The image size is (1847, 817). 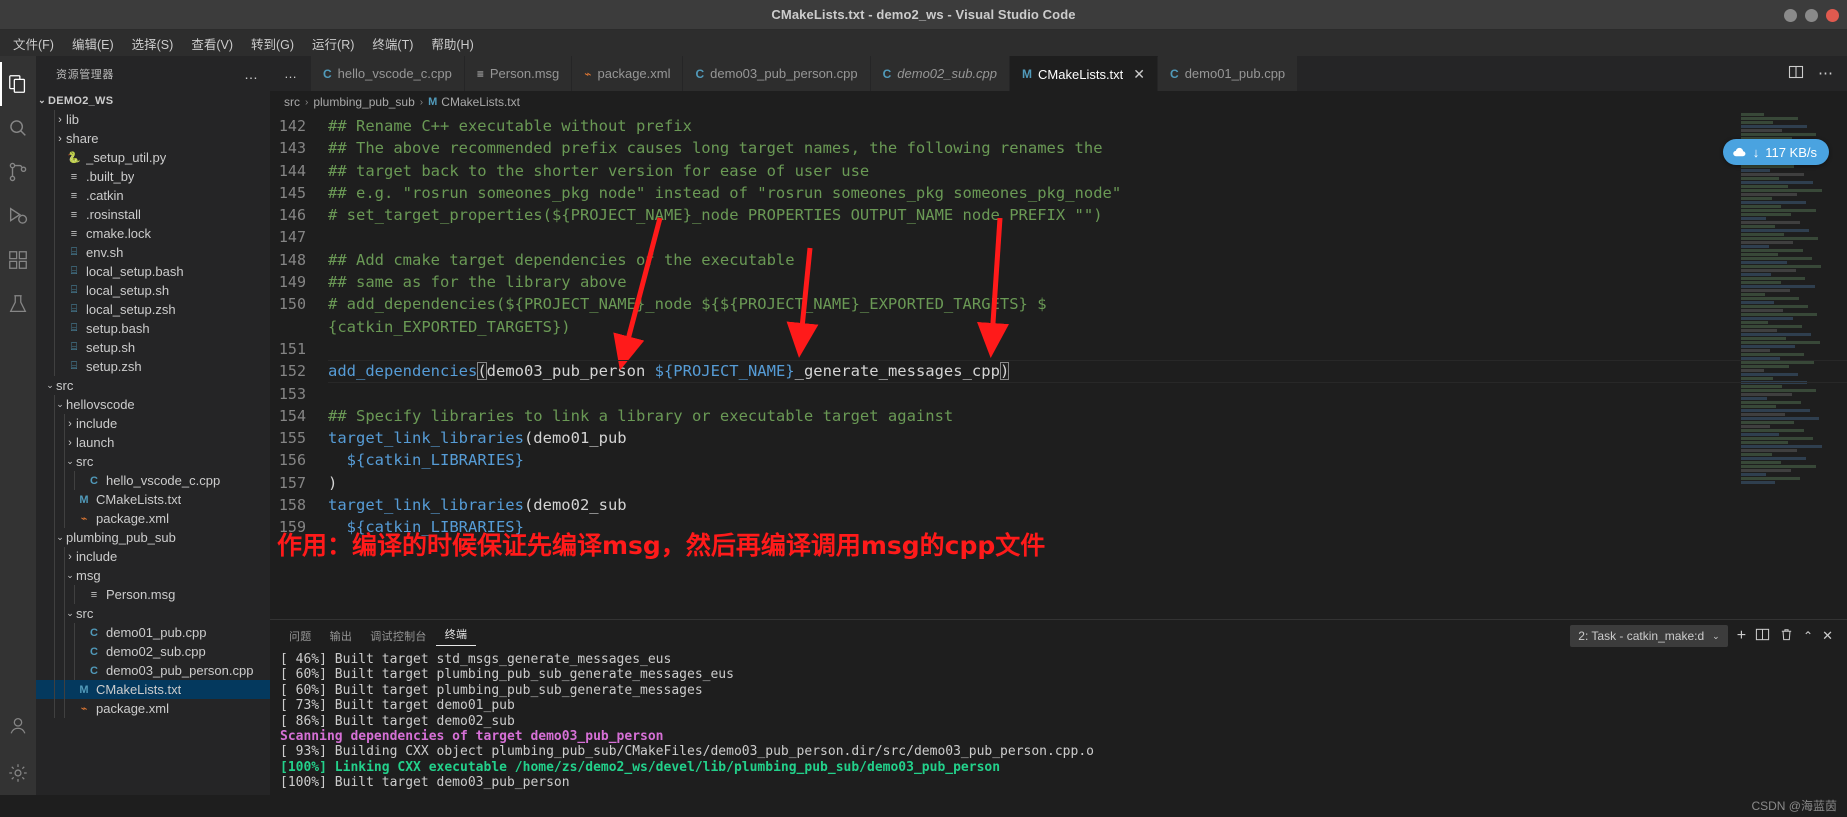 What do you see at coordinates (1825, 73) in the screenshot?
I see `editor-more-icon: ⋯` at bounding box center [1825, 73].